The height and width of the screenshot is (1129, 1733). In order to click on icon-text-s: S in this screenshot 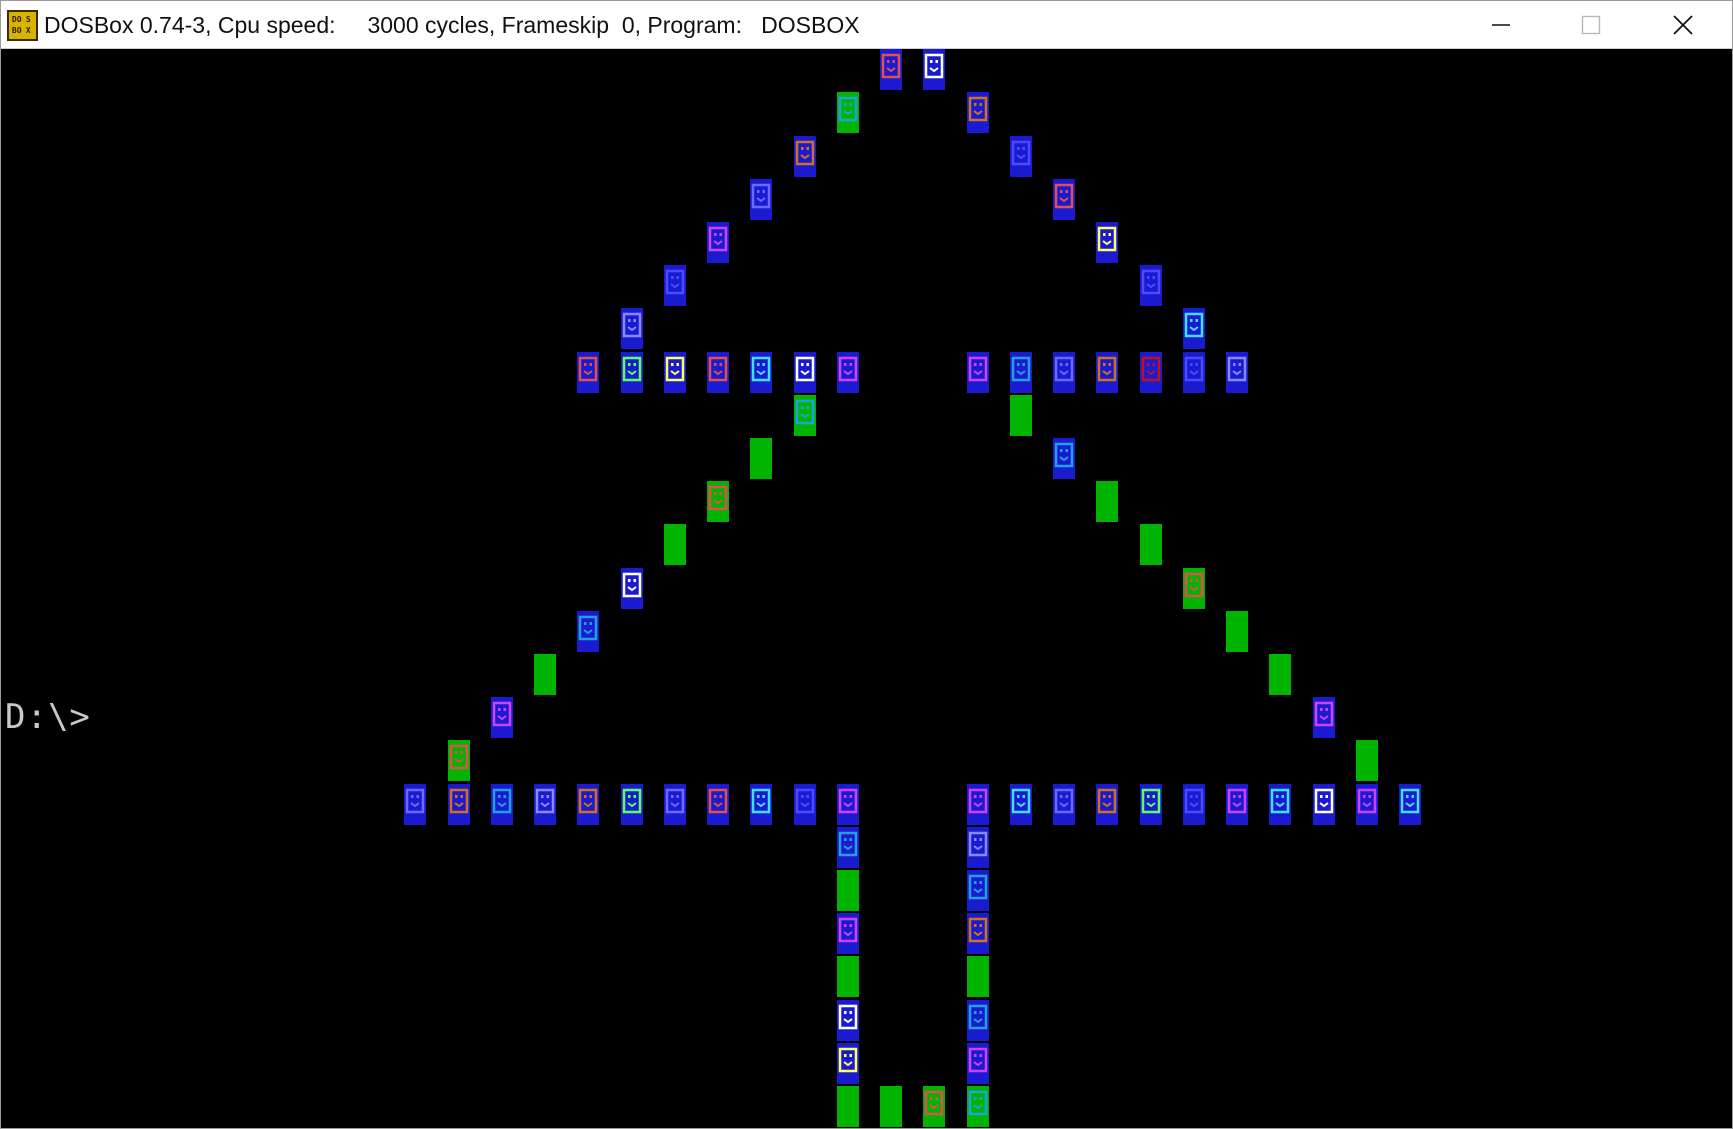, I will do `click(28, 19)`.